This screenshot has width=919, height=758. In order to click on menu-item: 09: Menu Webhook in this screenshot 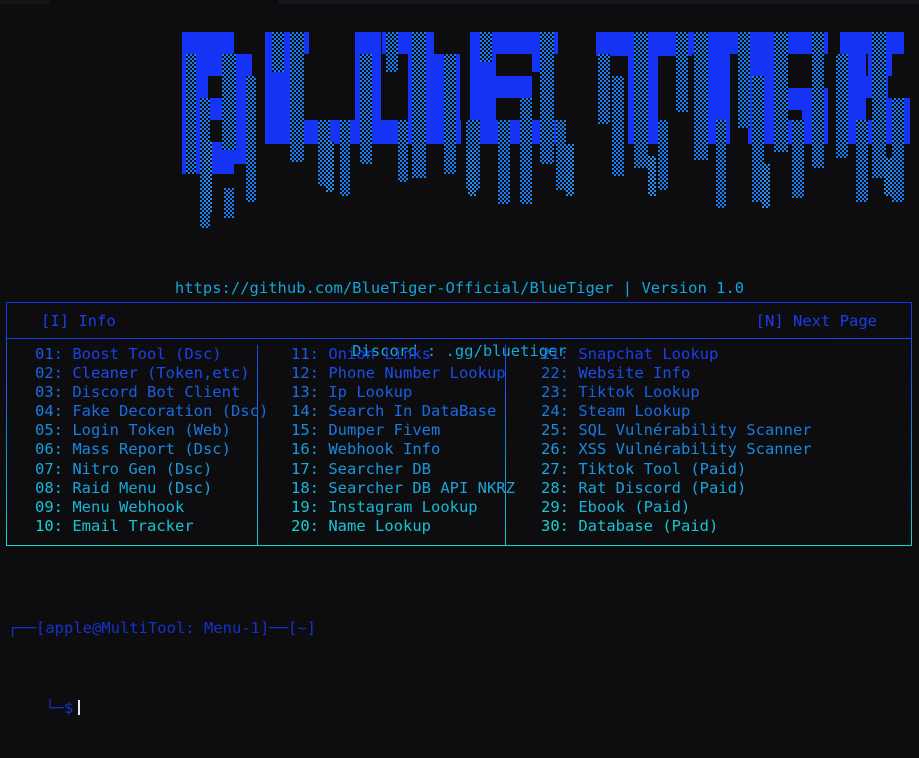, I will do `click(146, 507)`.